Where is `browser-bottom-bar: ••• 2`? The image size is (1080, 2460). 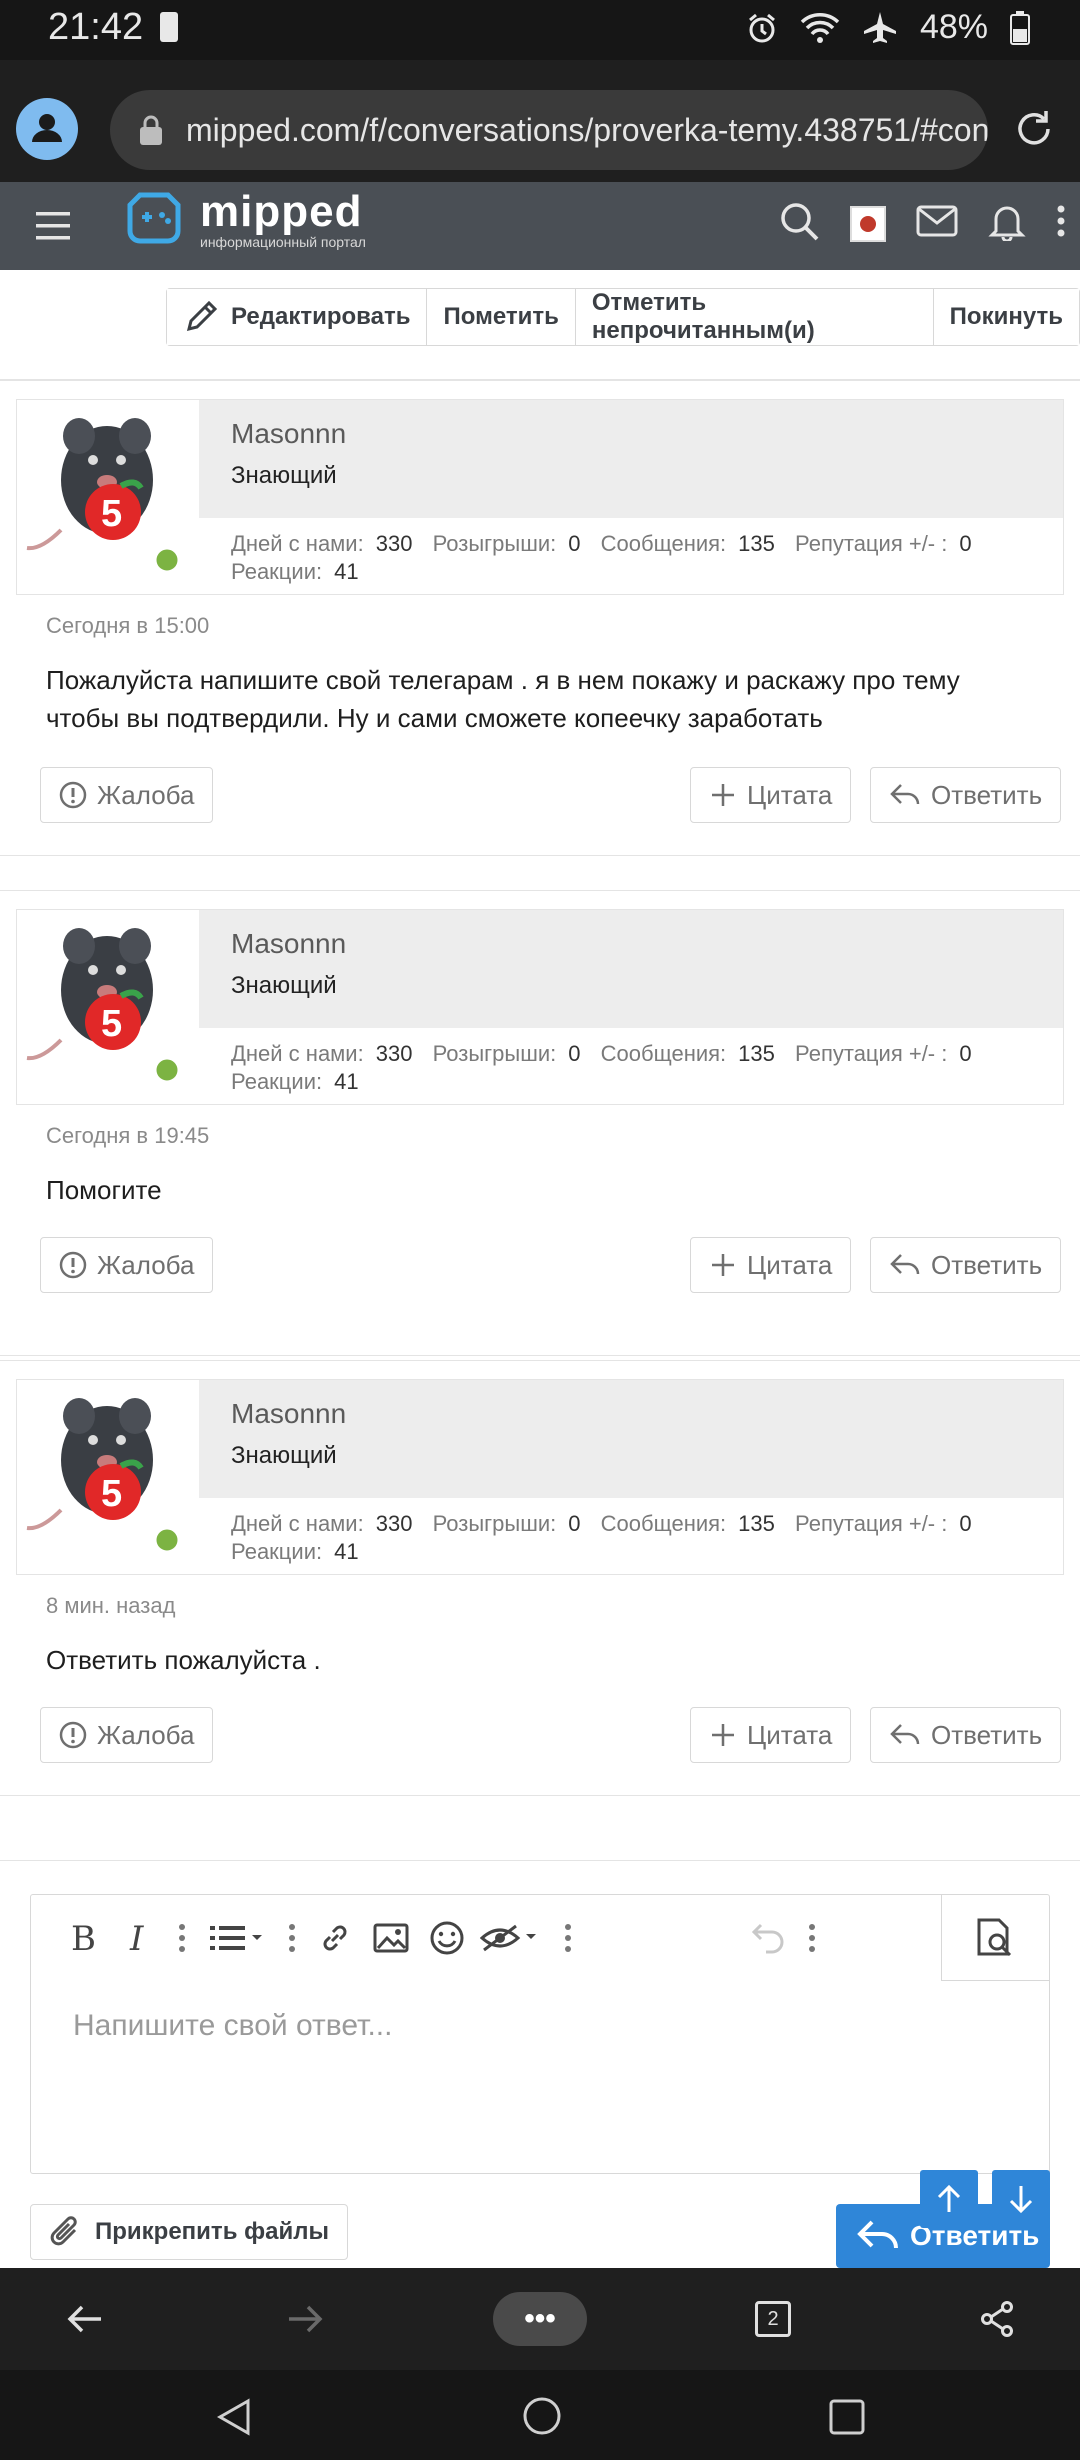 browser-bottom-bar: ••• 2 is located at coordinates (540, 2319).